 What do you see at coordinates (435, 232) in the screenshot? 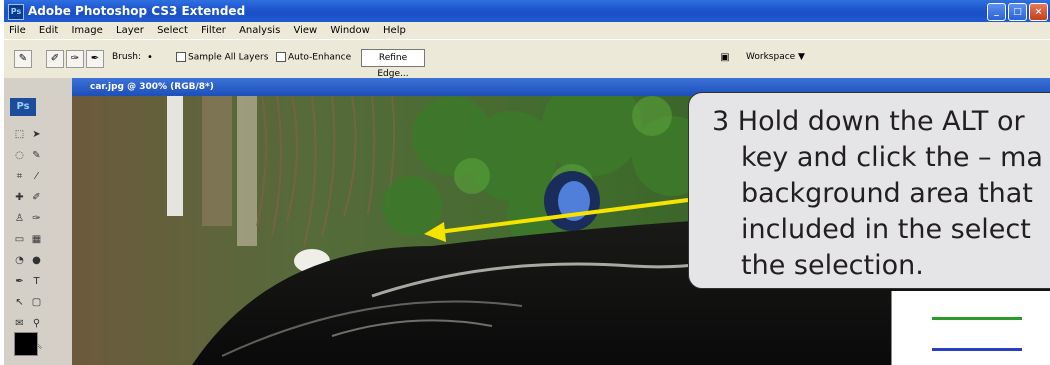
I see `arrow-head-icon` at bounding box center [435, 232].